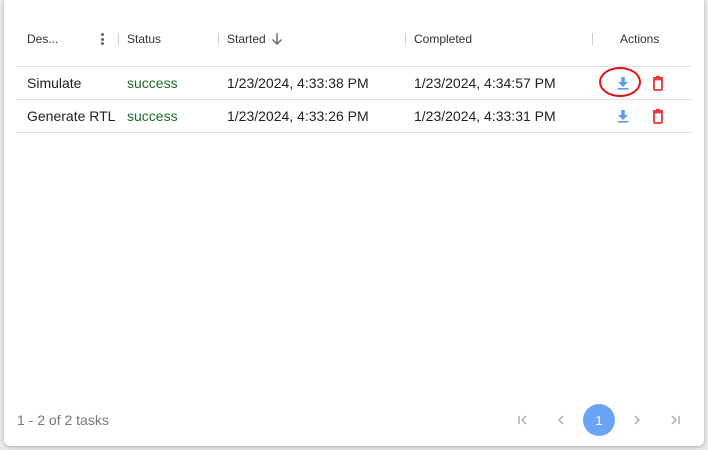 The height and width of the screenshot is (450, 708). I want to click on last-page-button, so click(675, 420).